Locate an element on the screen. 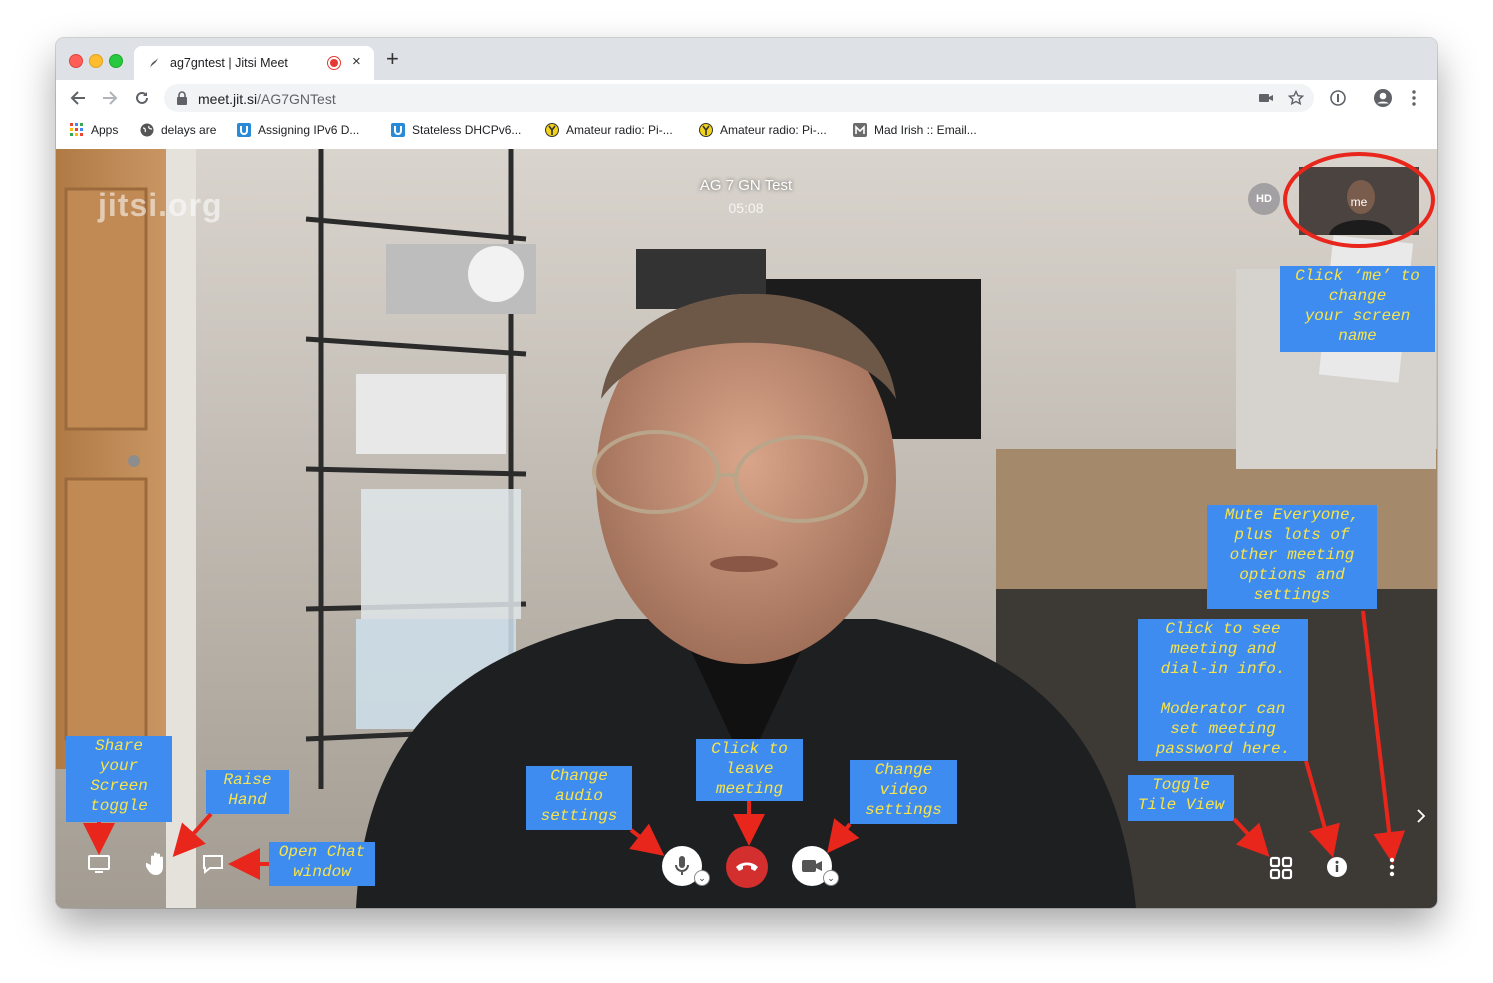 This screenshot has width=1493, height=983. browser-toolbar: meet.jit.si/AG7GNTest is located at coordinates (746, 98).